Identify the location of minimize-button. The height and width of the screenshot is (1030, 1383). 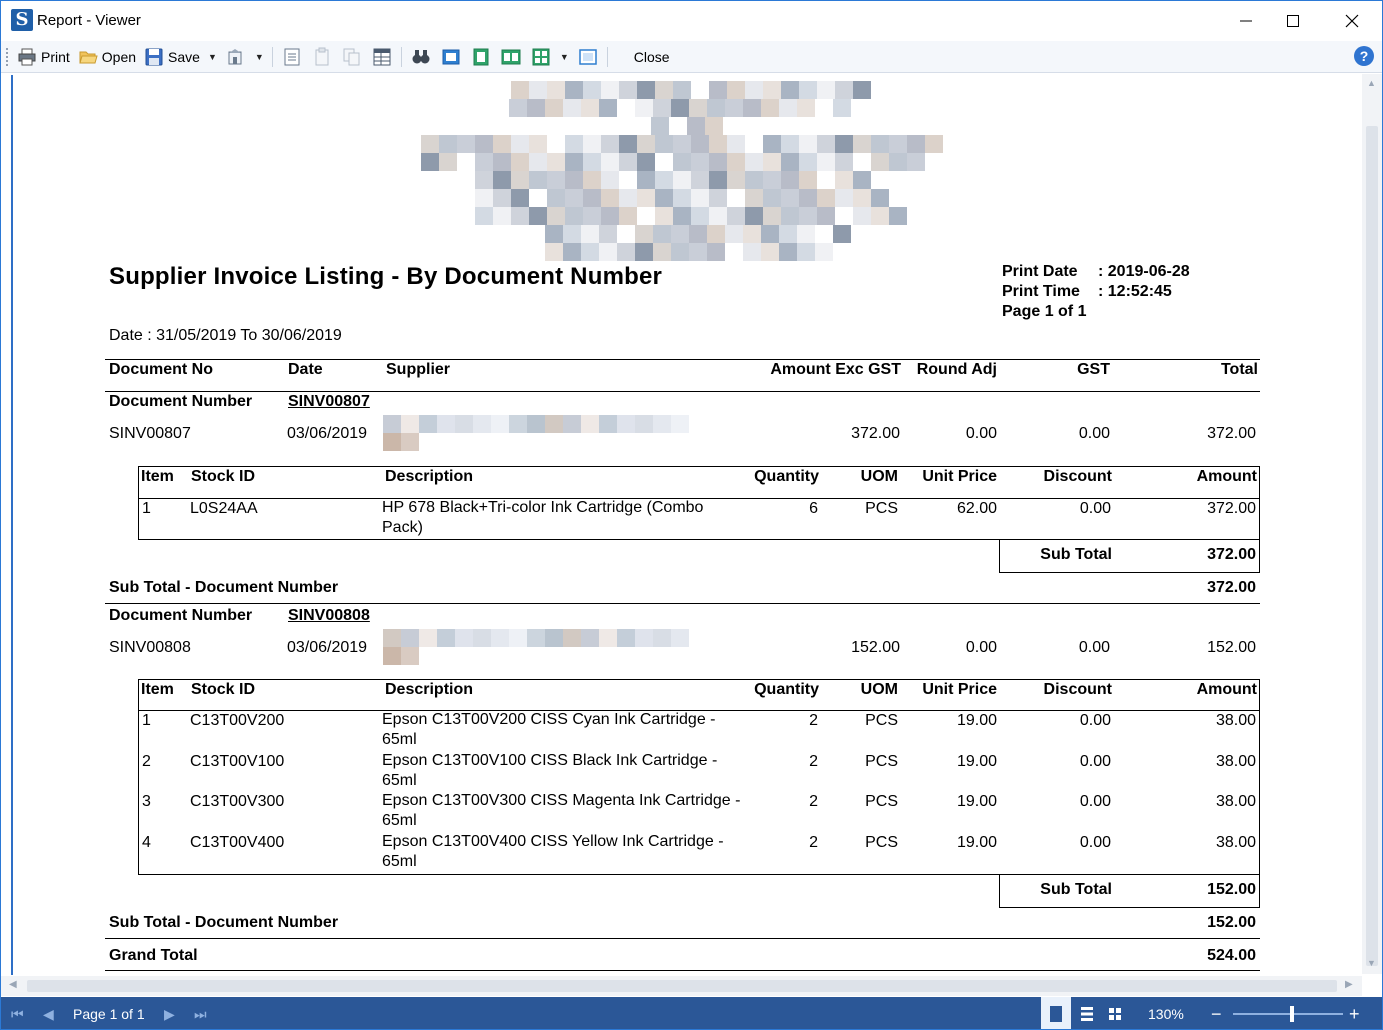
(1246, 21).